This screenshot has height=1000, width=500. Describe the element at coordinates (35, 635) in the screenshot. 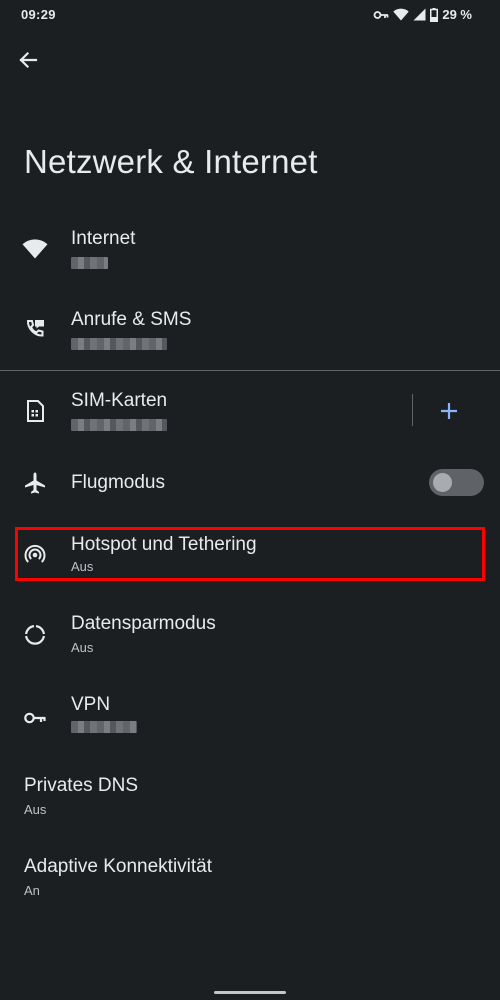

I see `data-saver-icon` at that location.